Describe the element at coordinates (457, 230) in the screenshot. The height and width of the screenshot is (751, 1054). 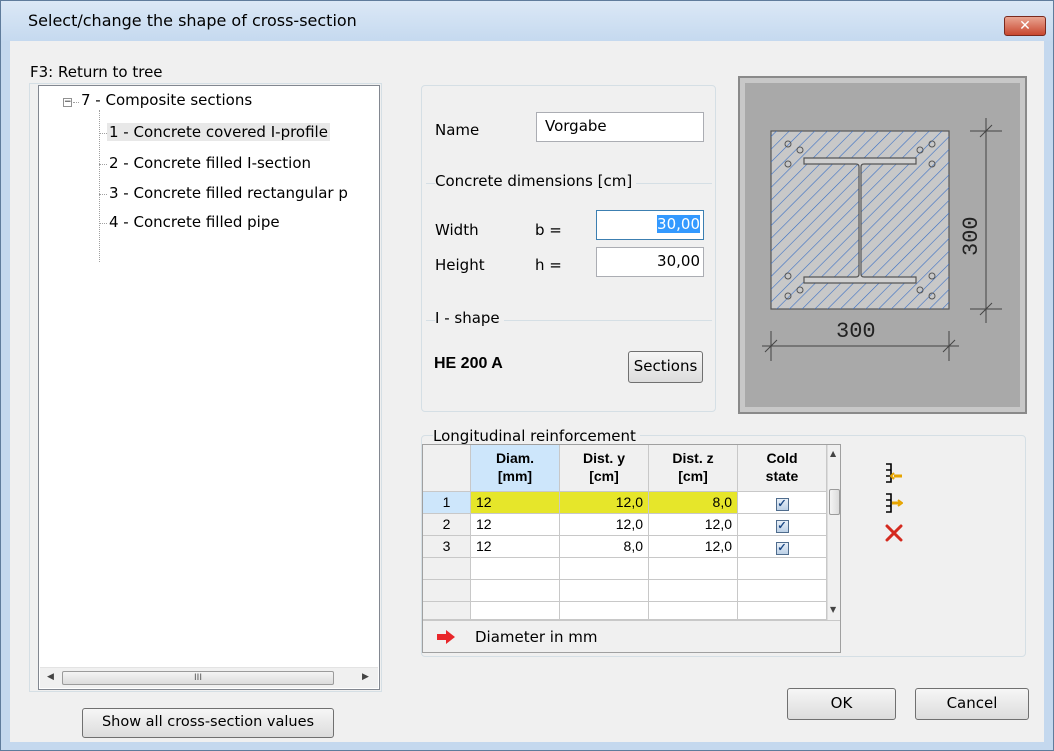
I see `width-label: Width` at that location.